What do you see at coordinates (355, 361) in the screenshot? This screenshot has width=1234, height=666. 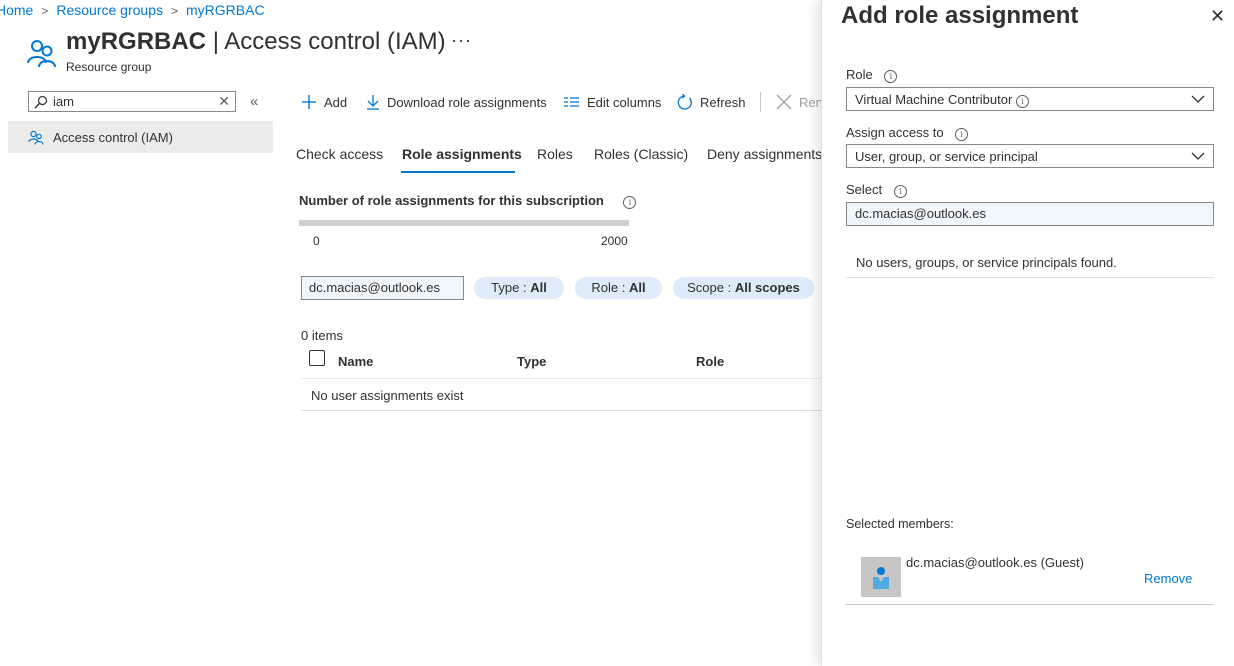 I see `column-header-name: Name` at bounding box center [355, 361].